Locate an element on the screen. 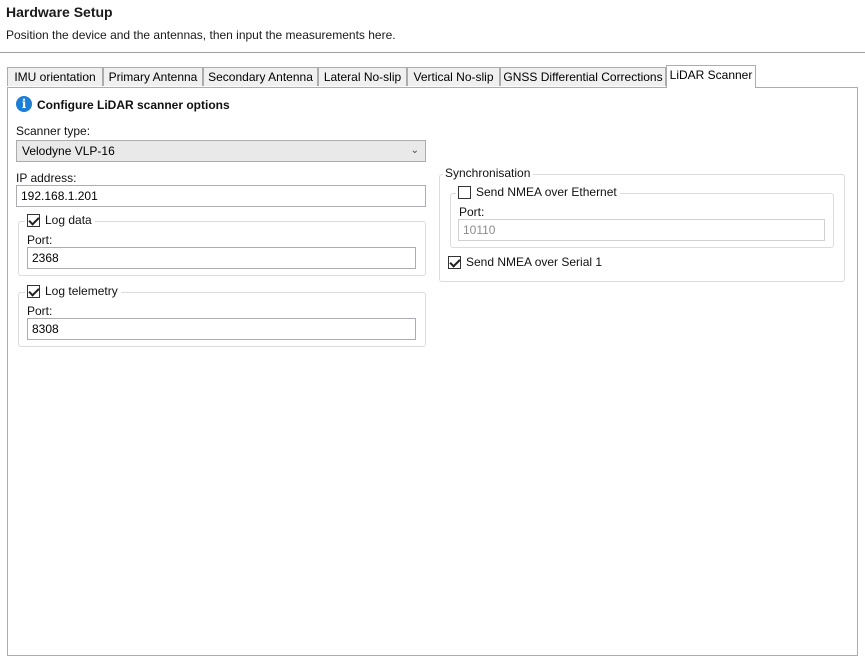  nmea-ethernet-port-input: 10110 is located at coordinates (641, 230).